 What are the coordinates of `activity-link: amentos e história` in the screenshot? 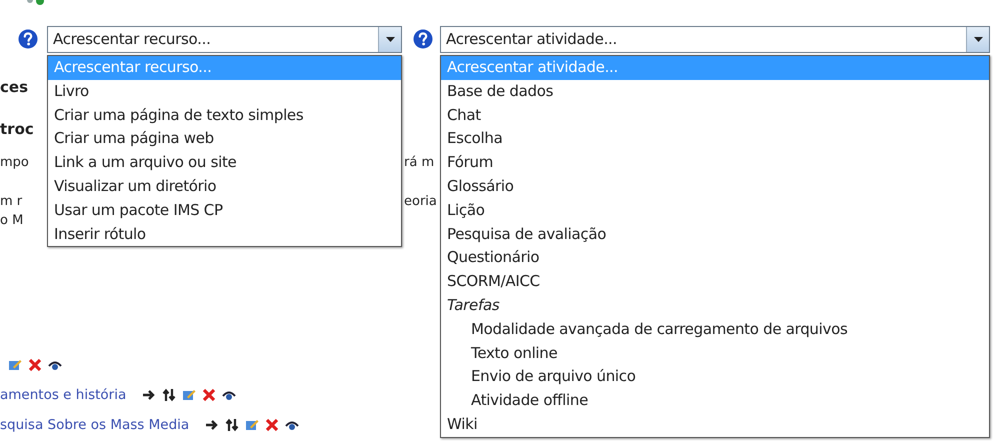 It's located at (63, 395).